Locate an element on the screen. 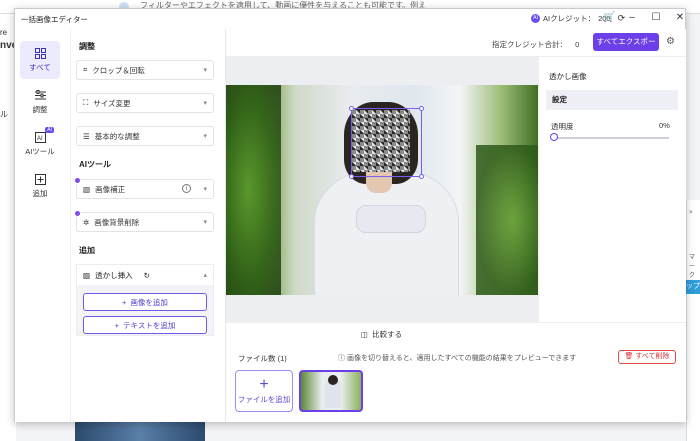 This screenshot has width=700, height=441. canvas-toolbar: 指定クレジット合計： 0 すべてエクスポート ⚙ is located at coordinates (456, 46).